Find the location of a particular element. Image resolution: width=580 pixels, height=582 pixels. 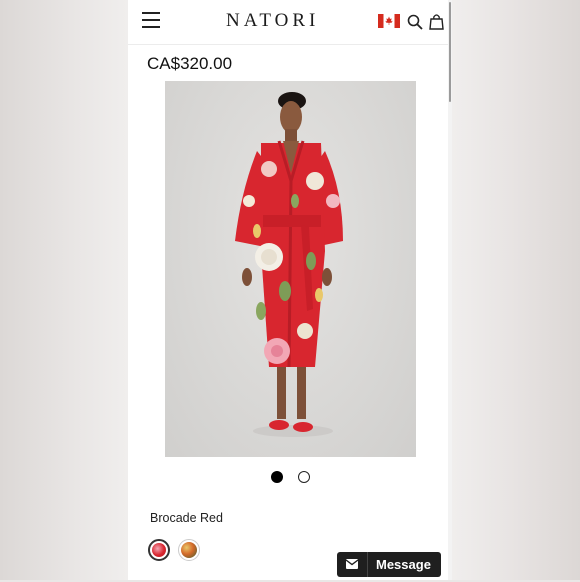

swatch-multicolor-print is located at coordinates (189, 550).